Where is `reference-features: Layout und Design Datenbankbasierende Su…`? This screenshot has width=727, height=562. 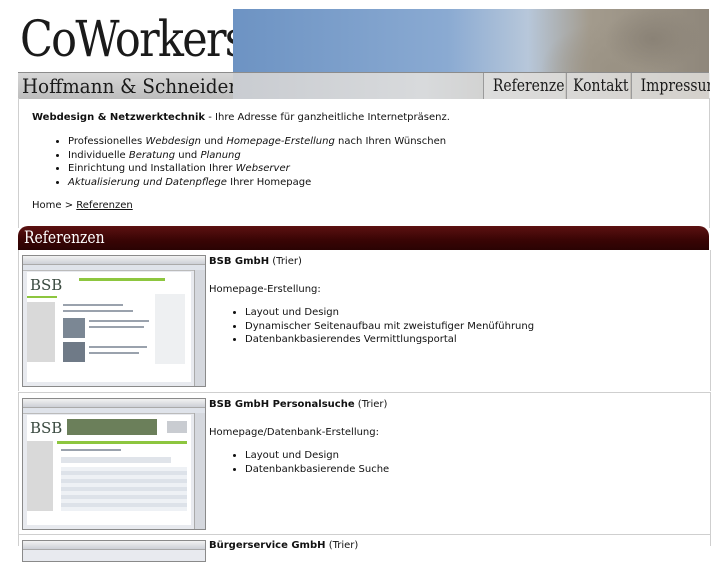 reference-features: Layout und Design Datenbankbasierende Su… is located at coordinates (302, 462).